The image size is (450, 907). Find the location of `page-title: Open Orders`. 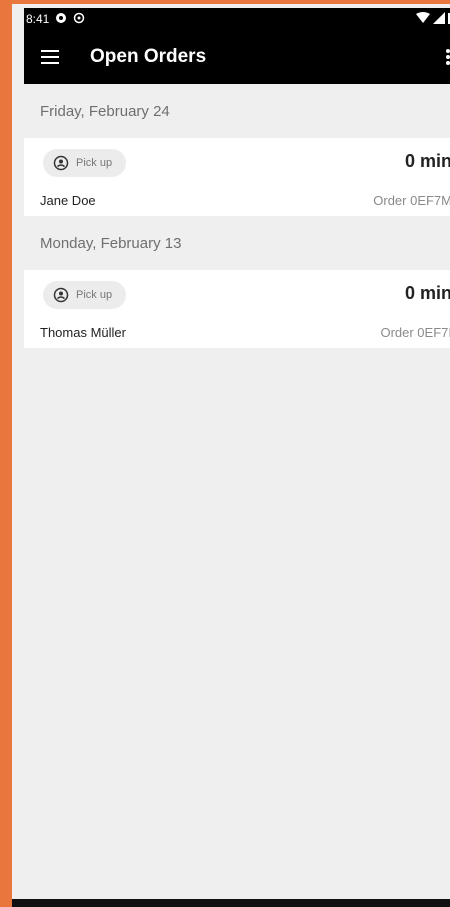

page-title: Open Orders is located at coordinates (148, 56).